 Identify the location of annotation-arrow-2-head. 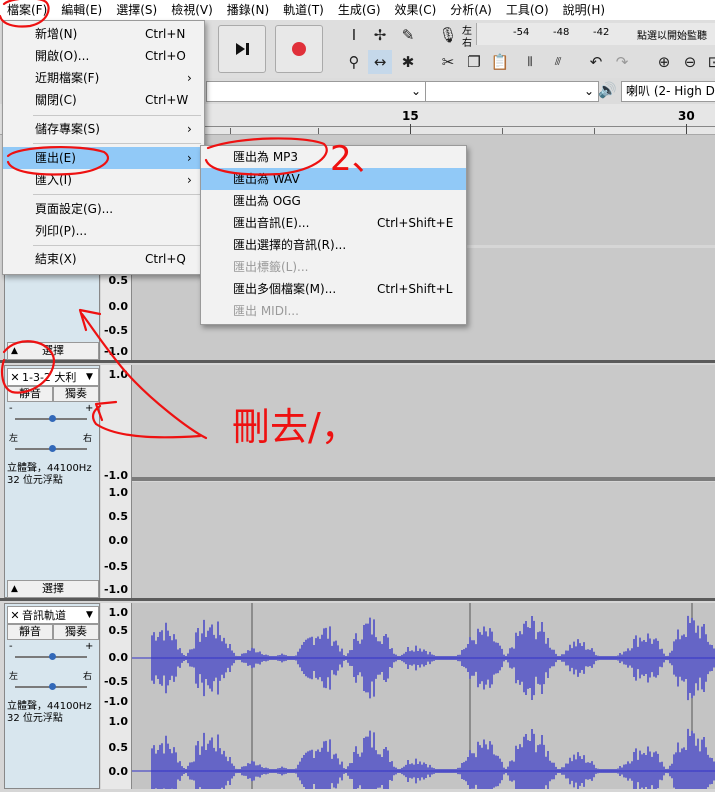
(106, 411).